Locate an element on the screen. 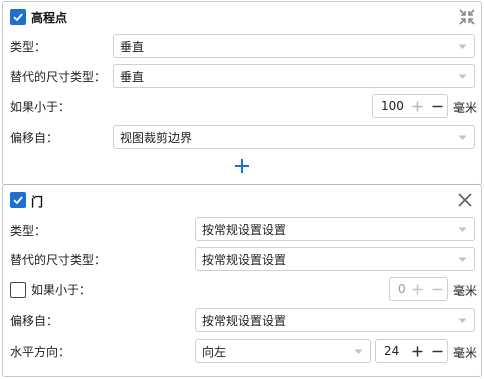 The height and width of the screenshot is (379, 484). if-less-than-stepper: 0 is located at coordinates (418, 289).